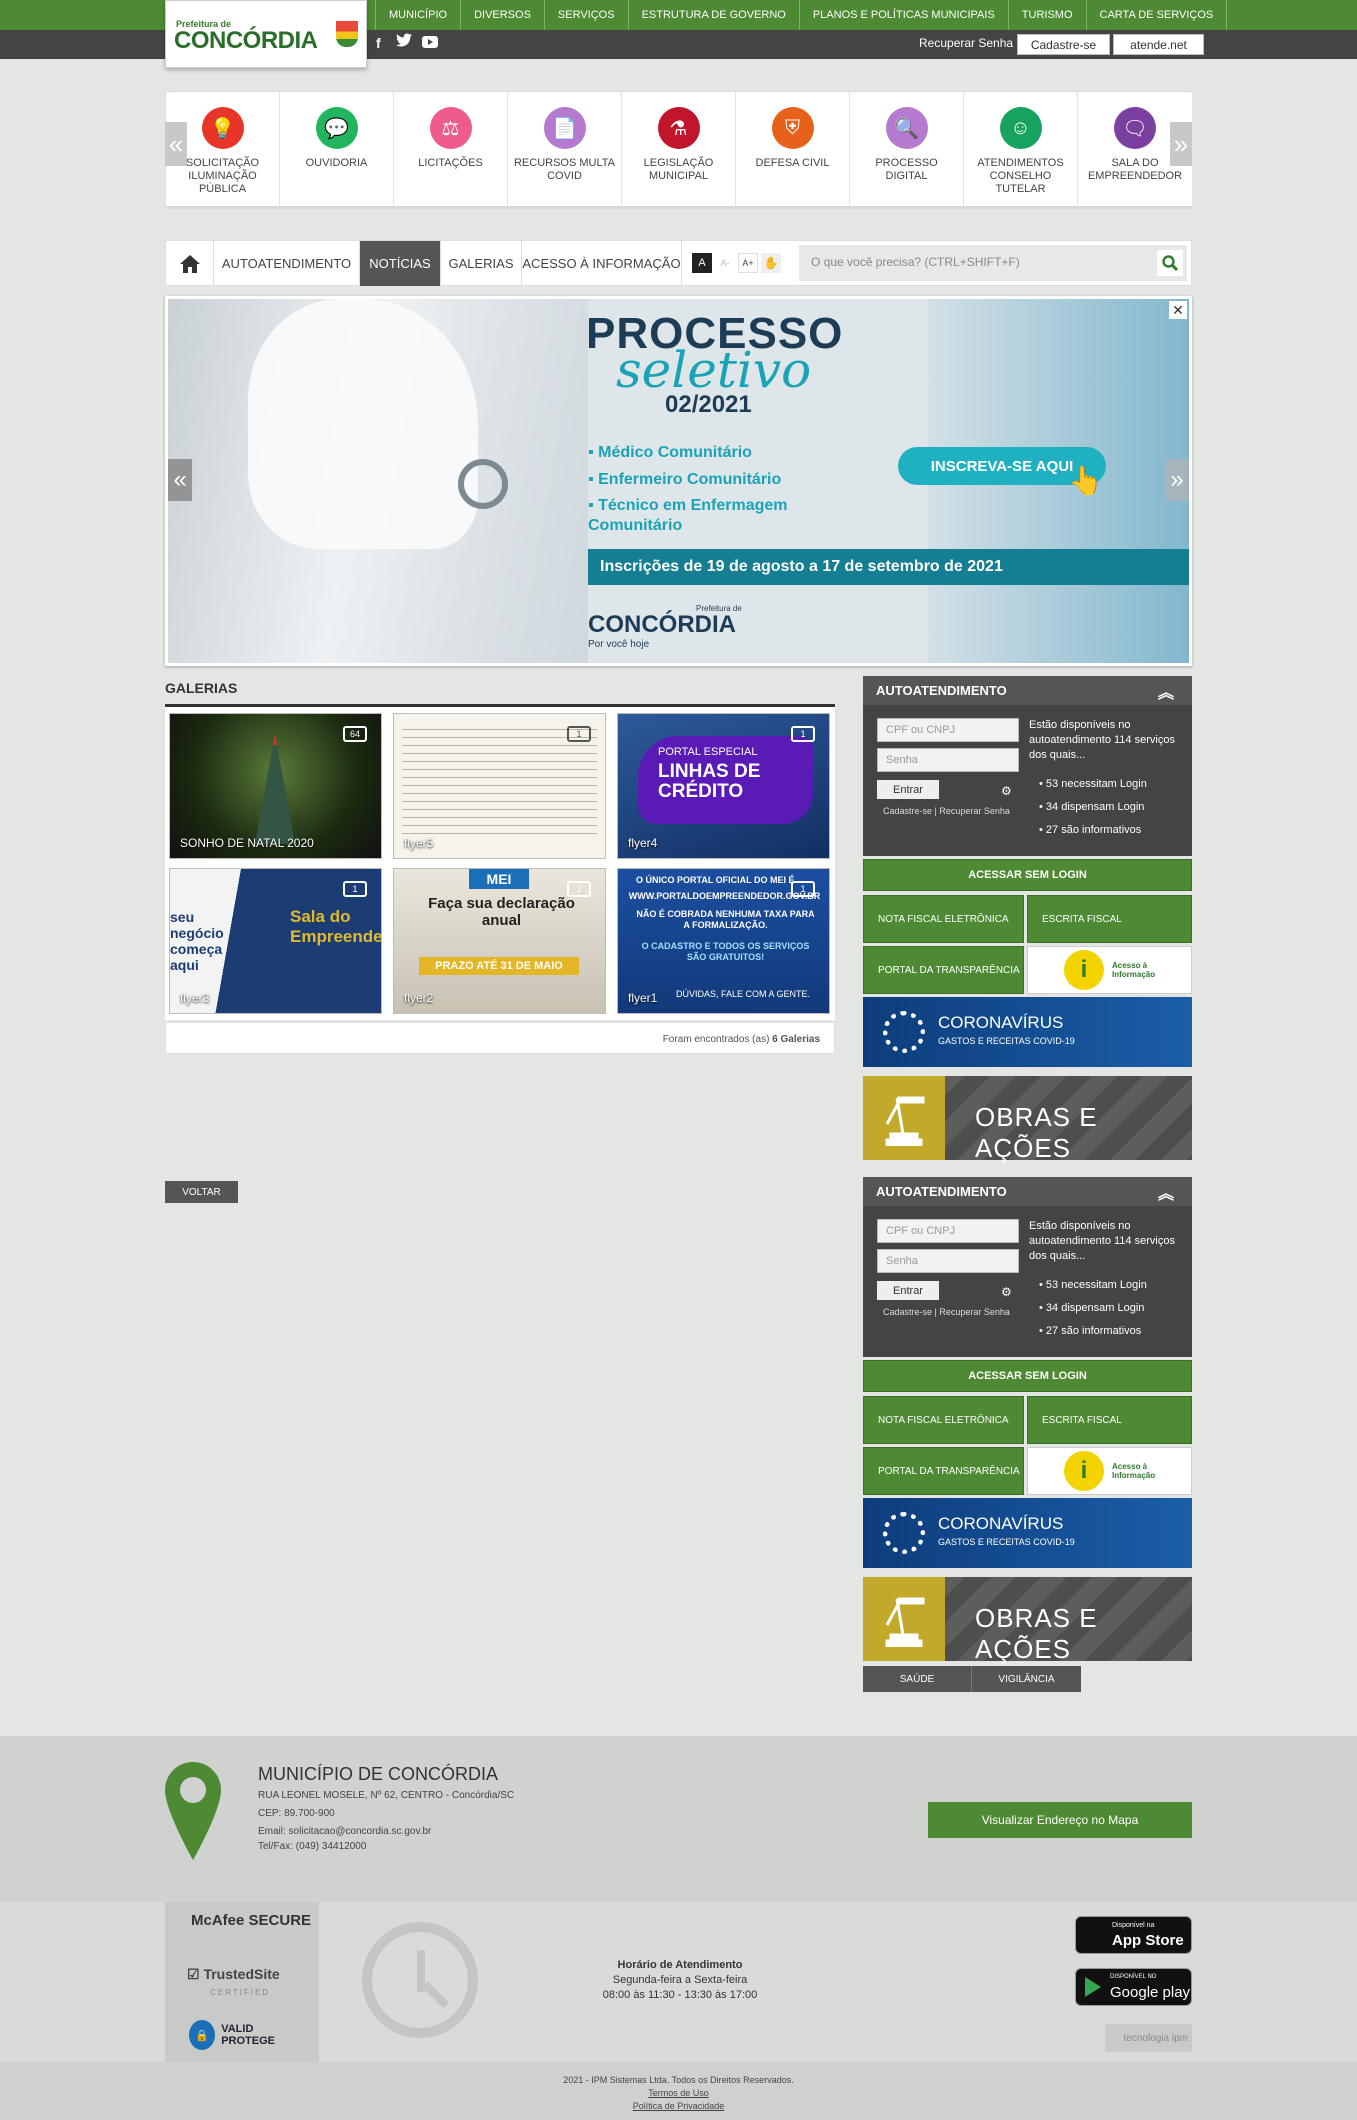 This screenshot has height=2120, width=1357. What do you see at coordinates (904, 15) in the screenshot?
I see `nav-planos: PLANOS E POLÍTICAS MUNICIPAIS` at bounding box center [904, 15].